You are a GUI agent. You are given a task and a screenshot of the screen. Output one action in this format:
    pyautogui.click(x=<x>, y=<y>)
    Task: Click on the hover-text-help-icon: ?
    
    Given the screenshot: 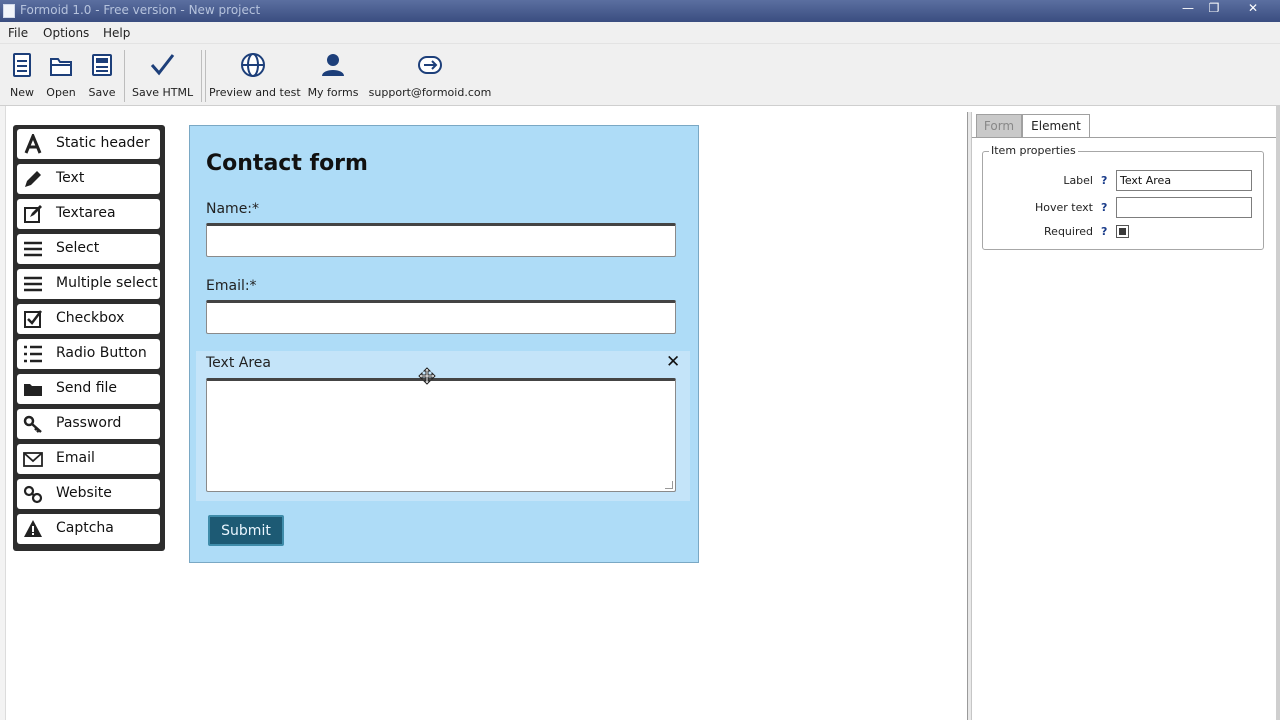 What is the action you would take?
    pyautogui.click(x=1104, y=207)
    